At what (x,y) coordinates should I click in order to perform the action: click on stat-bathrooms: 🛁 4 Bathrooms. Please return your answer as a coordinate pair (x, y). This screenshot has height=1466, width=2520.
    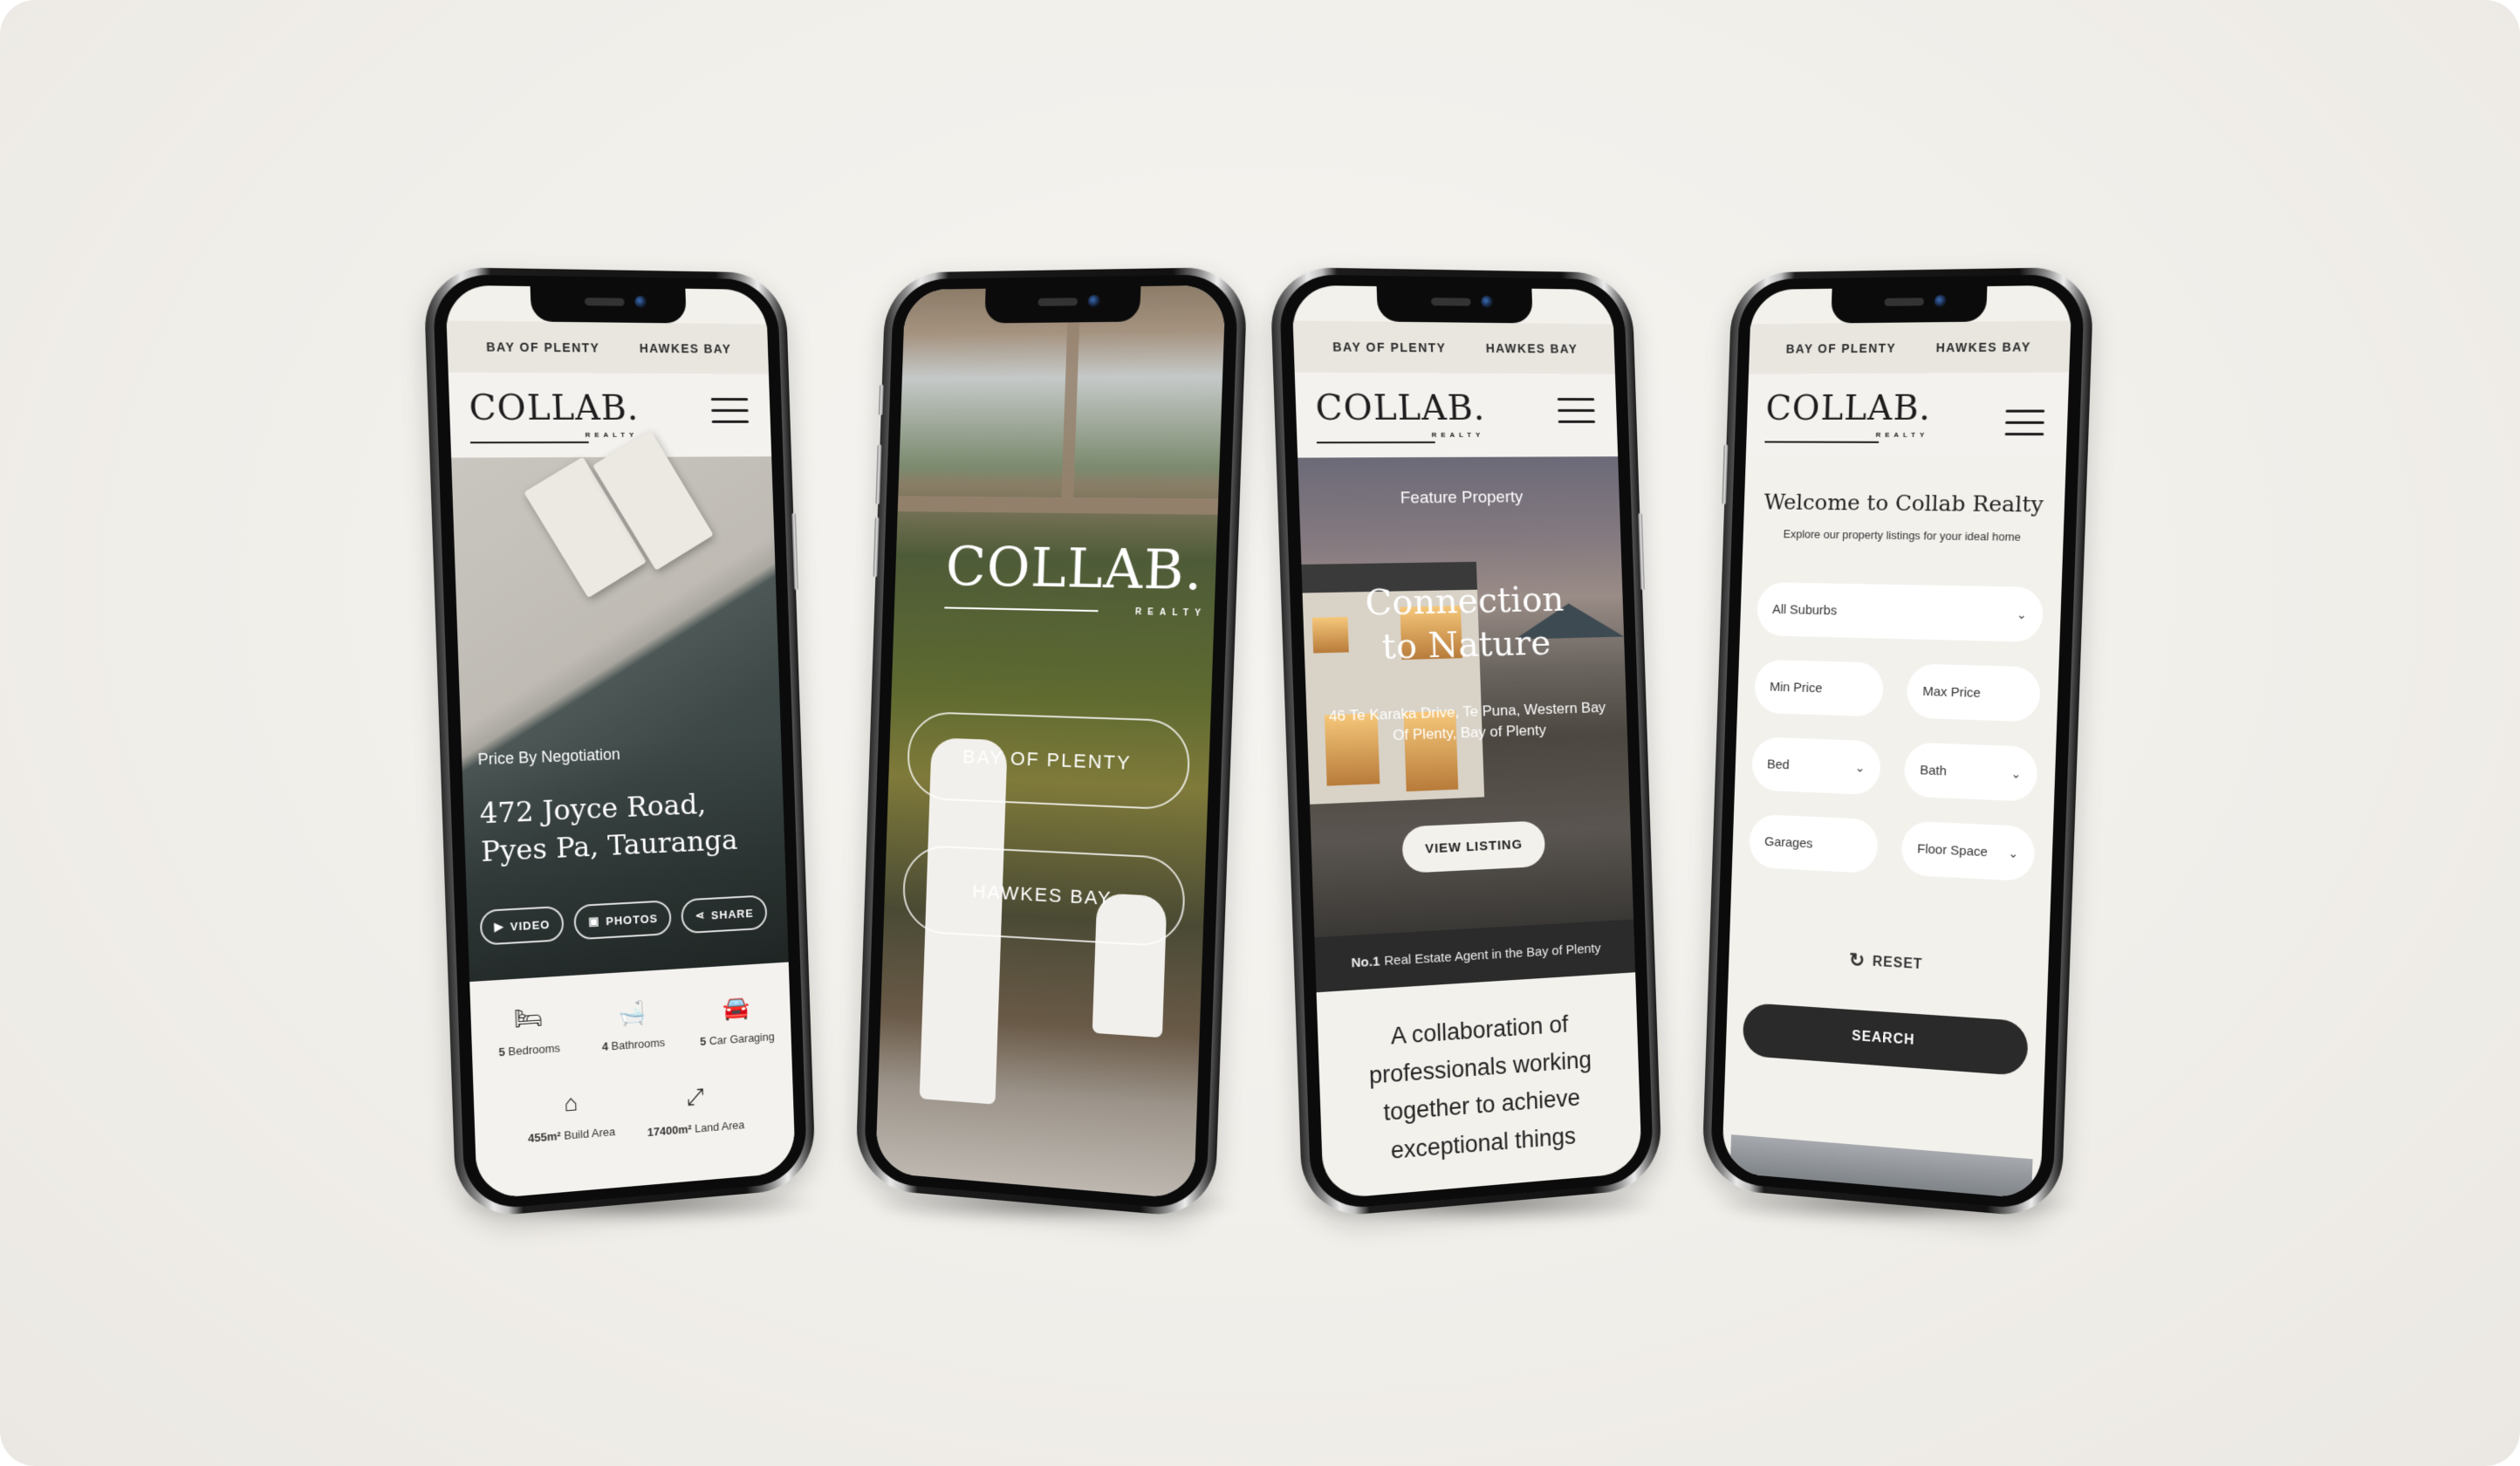
    Looking at the image, I should click on (632, 1025).